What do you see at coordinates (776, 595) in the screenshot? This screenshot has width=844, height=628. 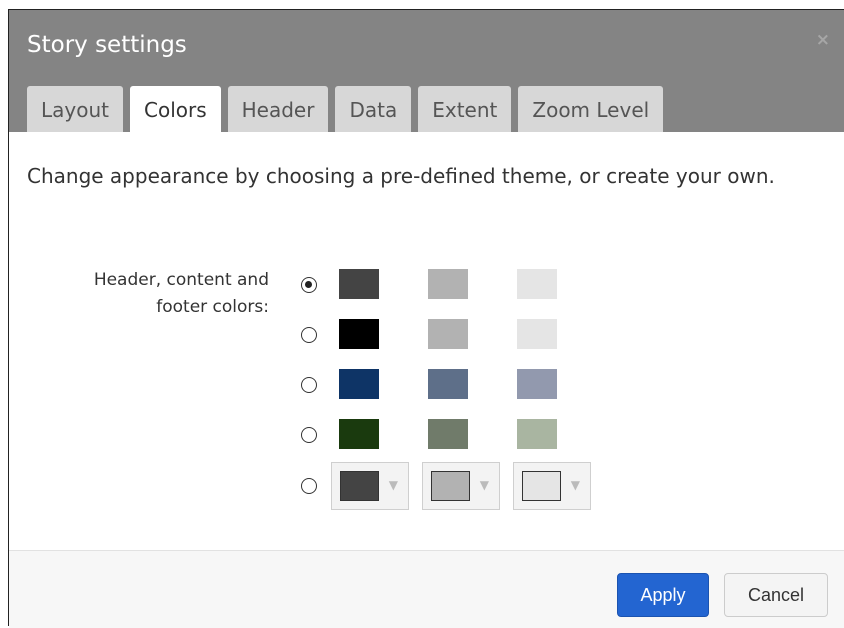 I see `cancel-button: Cancel` at bounding box center [776, 595].